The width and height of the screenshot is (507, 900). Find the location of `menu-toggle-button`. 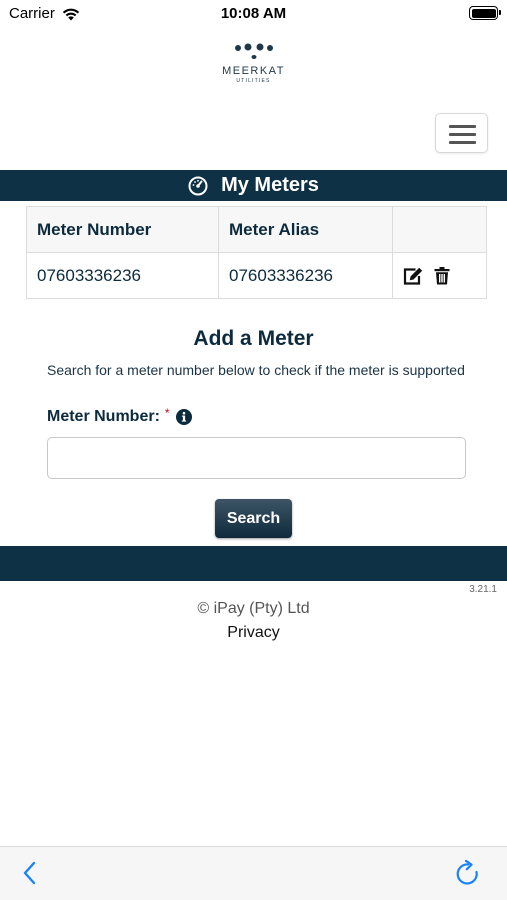

menu-toggle-button is located at coordinates (461, 133).